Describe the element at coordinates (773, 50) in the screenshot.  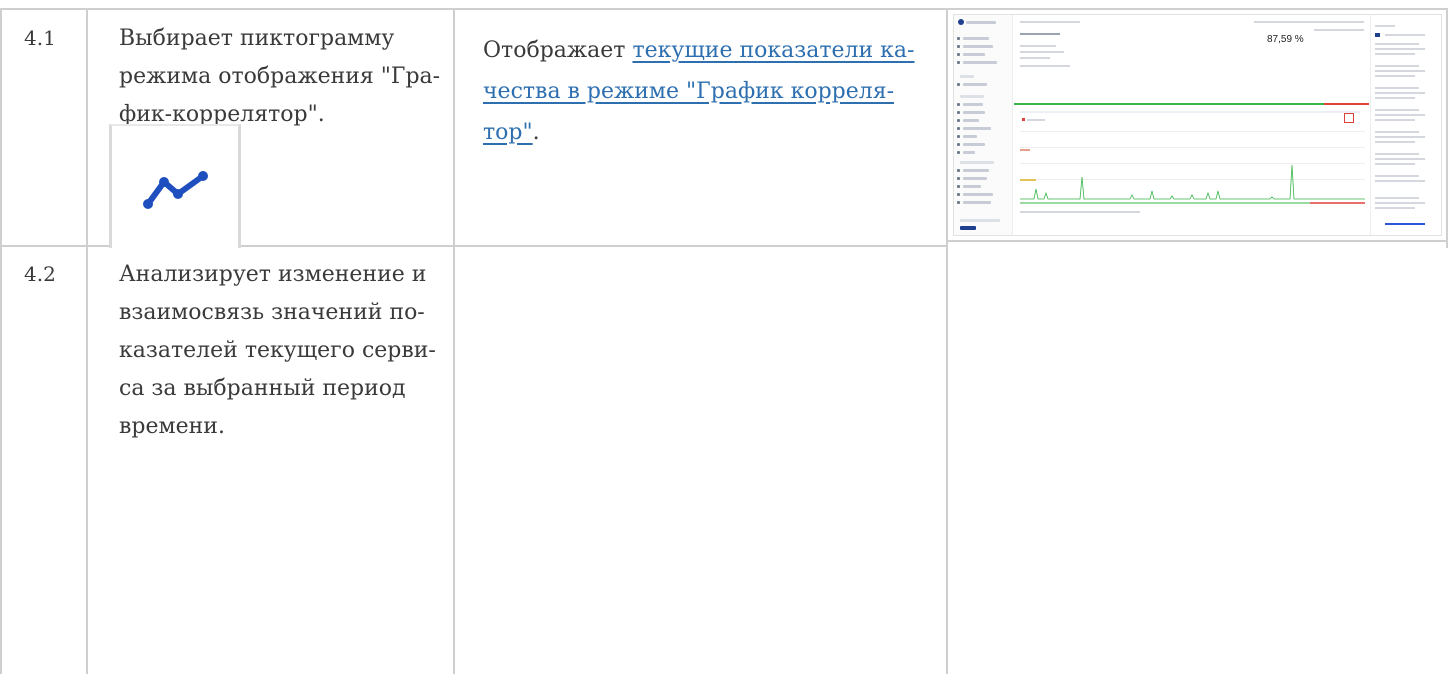
I see `response-link: текущие показатели ка-` at that location.